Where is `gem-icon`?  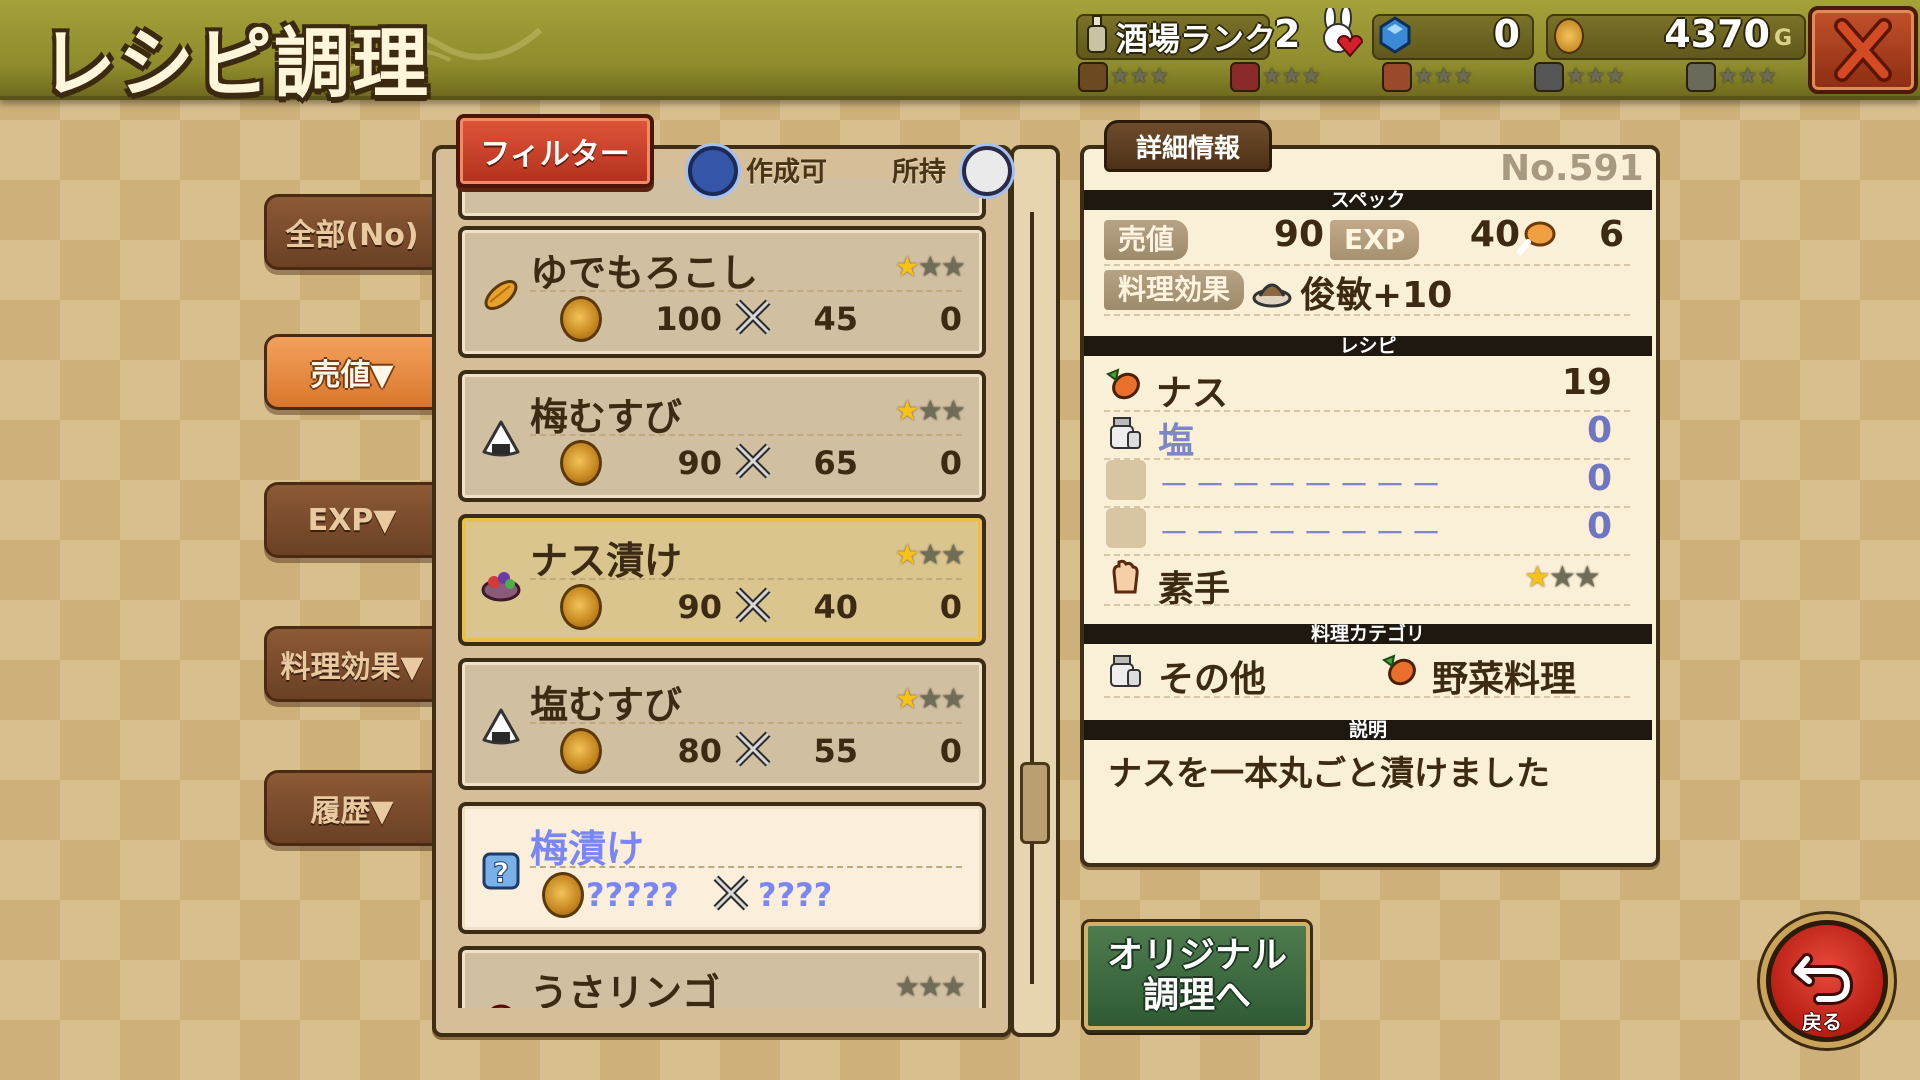
gem-icon is located at coordinates (1395, 35).